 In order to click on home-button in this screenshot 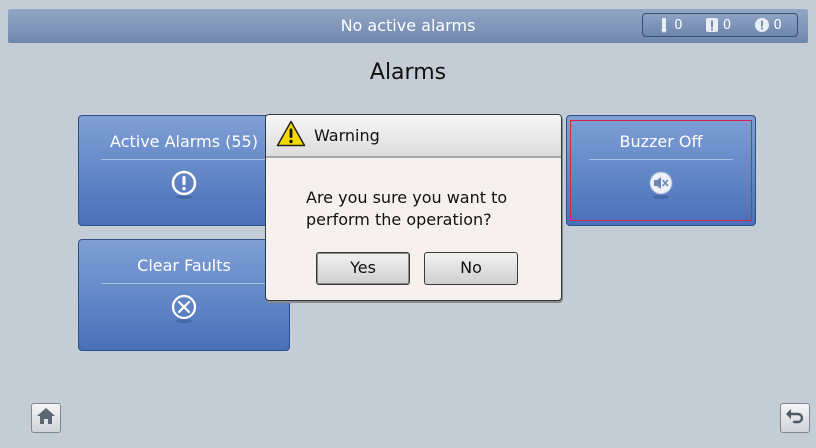, I will do `click(46, 418)`.